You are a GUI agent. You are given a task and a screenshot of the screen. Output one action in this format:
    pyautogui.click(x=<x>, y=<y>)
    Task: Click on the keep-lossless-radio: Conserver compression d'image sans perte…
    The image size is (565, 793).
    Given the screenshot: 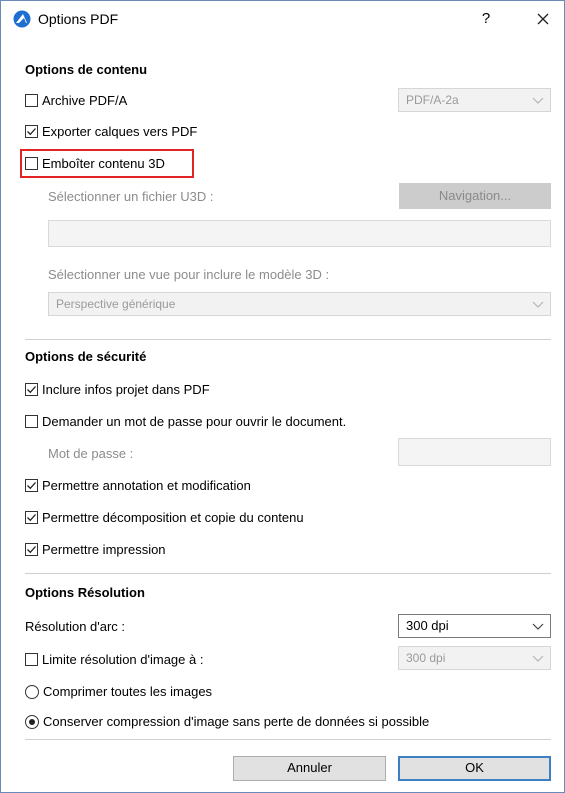 What is the action you would take?
    pyautogui.click(x=227, y=721)
    